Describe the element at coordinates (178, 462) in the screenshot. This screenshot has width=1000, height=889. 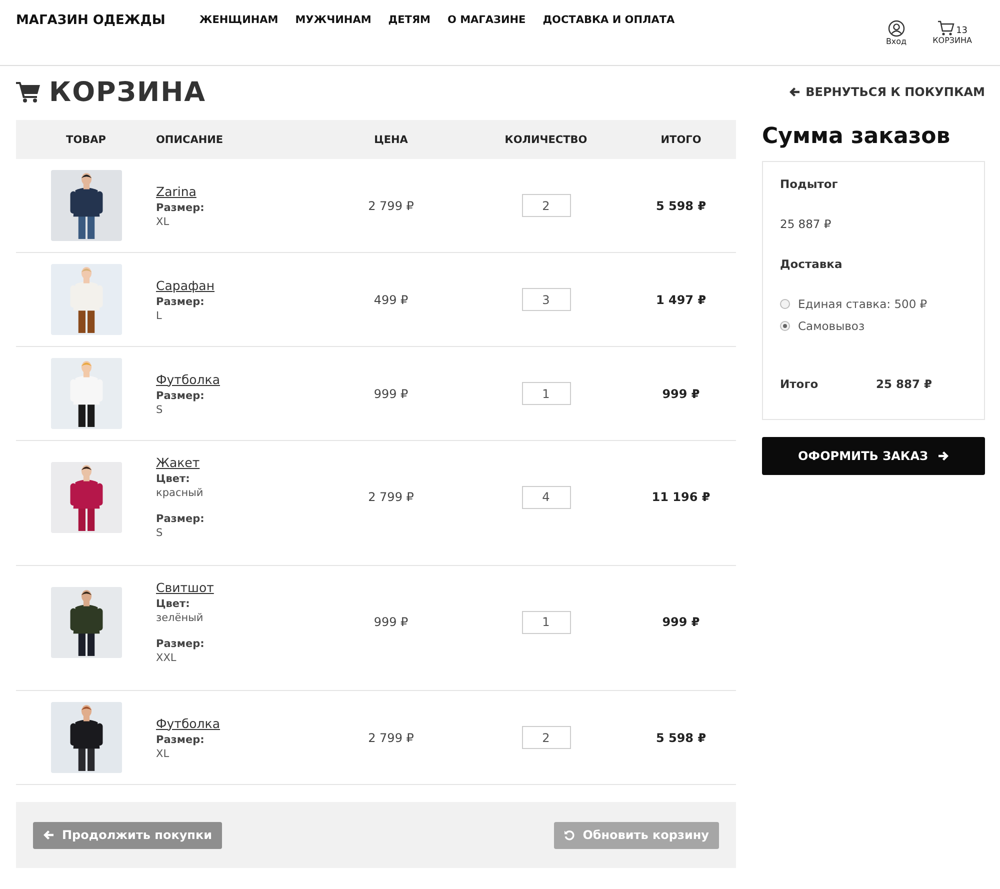
I see `product-link: Жакет` at that location.